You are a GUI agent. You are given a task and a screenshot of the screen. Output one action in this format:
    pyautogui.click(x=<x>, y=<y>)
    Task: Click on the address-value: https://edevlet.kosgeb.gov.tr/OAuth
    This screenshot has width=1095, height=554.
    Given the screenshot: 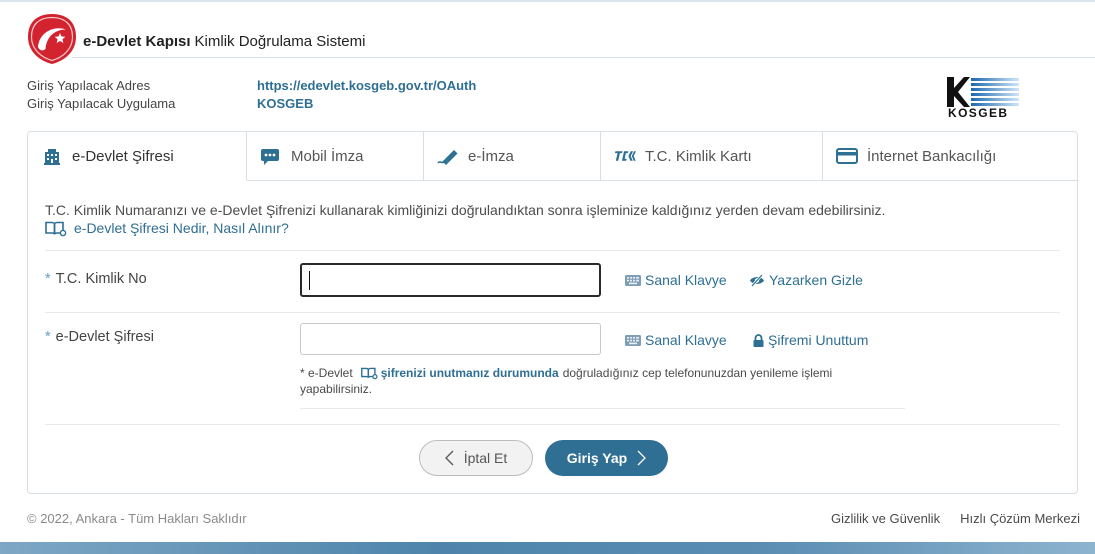 What is the action you would take?
    pyautogui.click(x=367, y=85)
    